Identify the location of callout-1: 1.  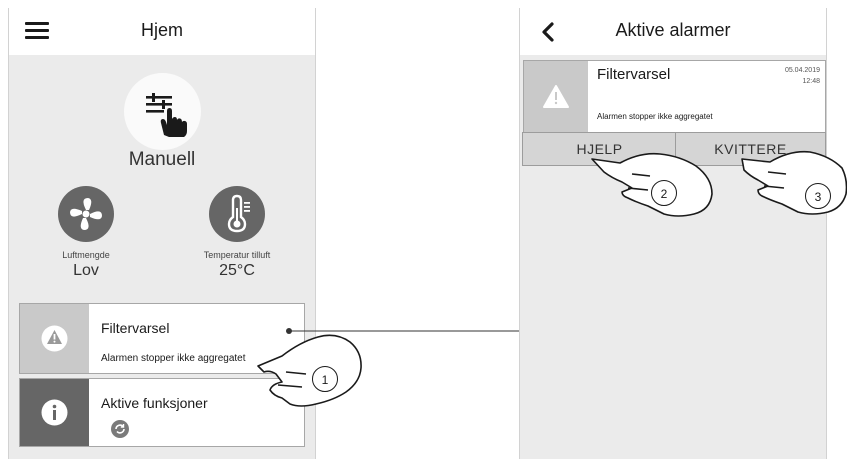
(325, 379).